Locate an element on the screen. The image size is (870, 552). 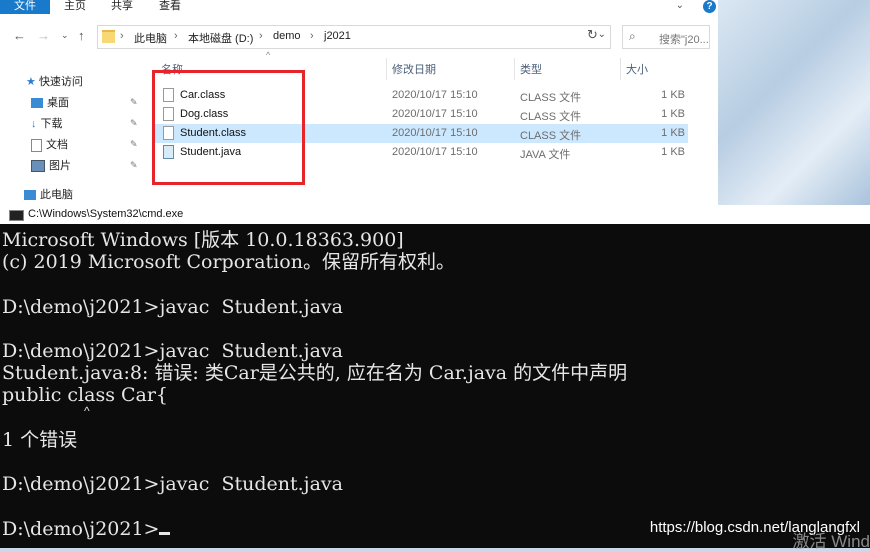
text-cursor is located at coordinates (165, 533).